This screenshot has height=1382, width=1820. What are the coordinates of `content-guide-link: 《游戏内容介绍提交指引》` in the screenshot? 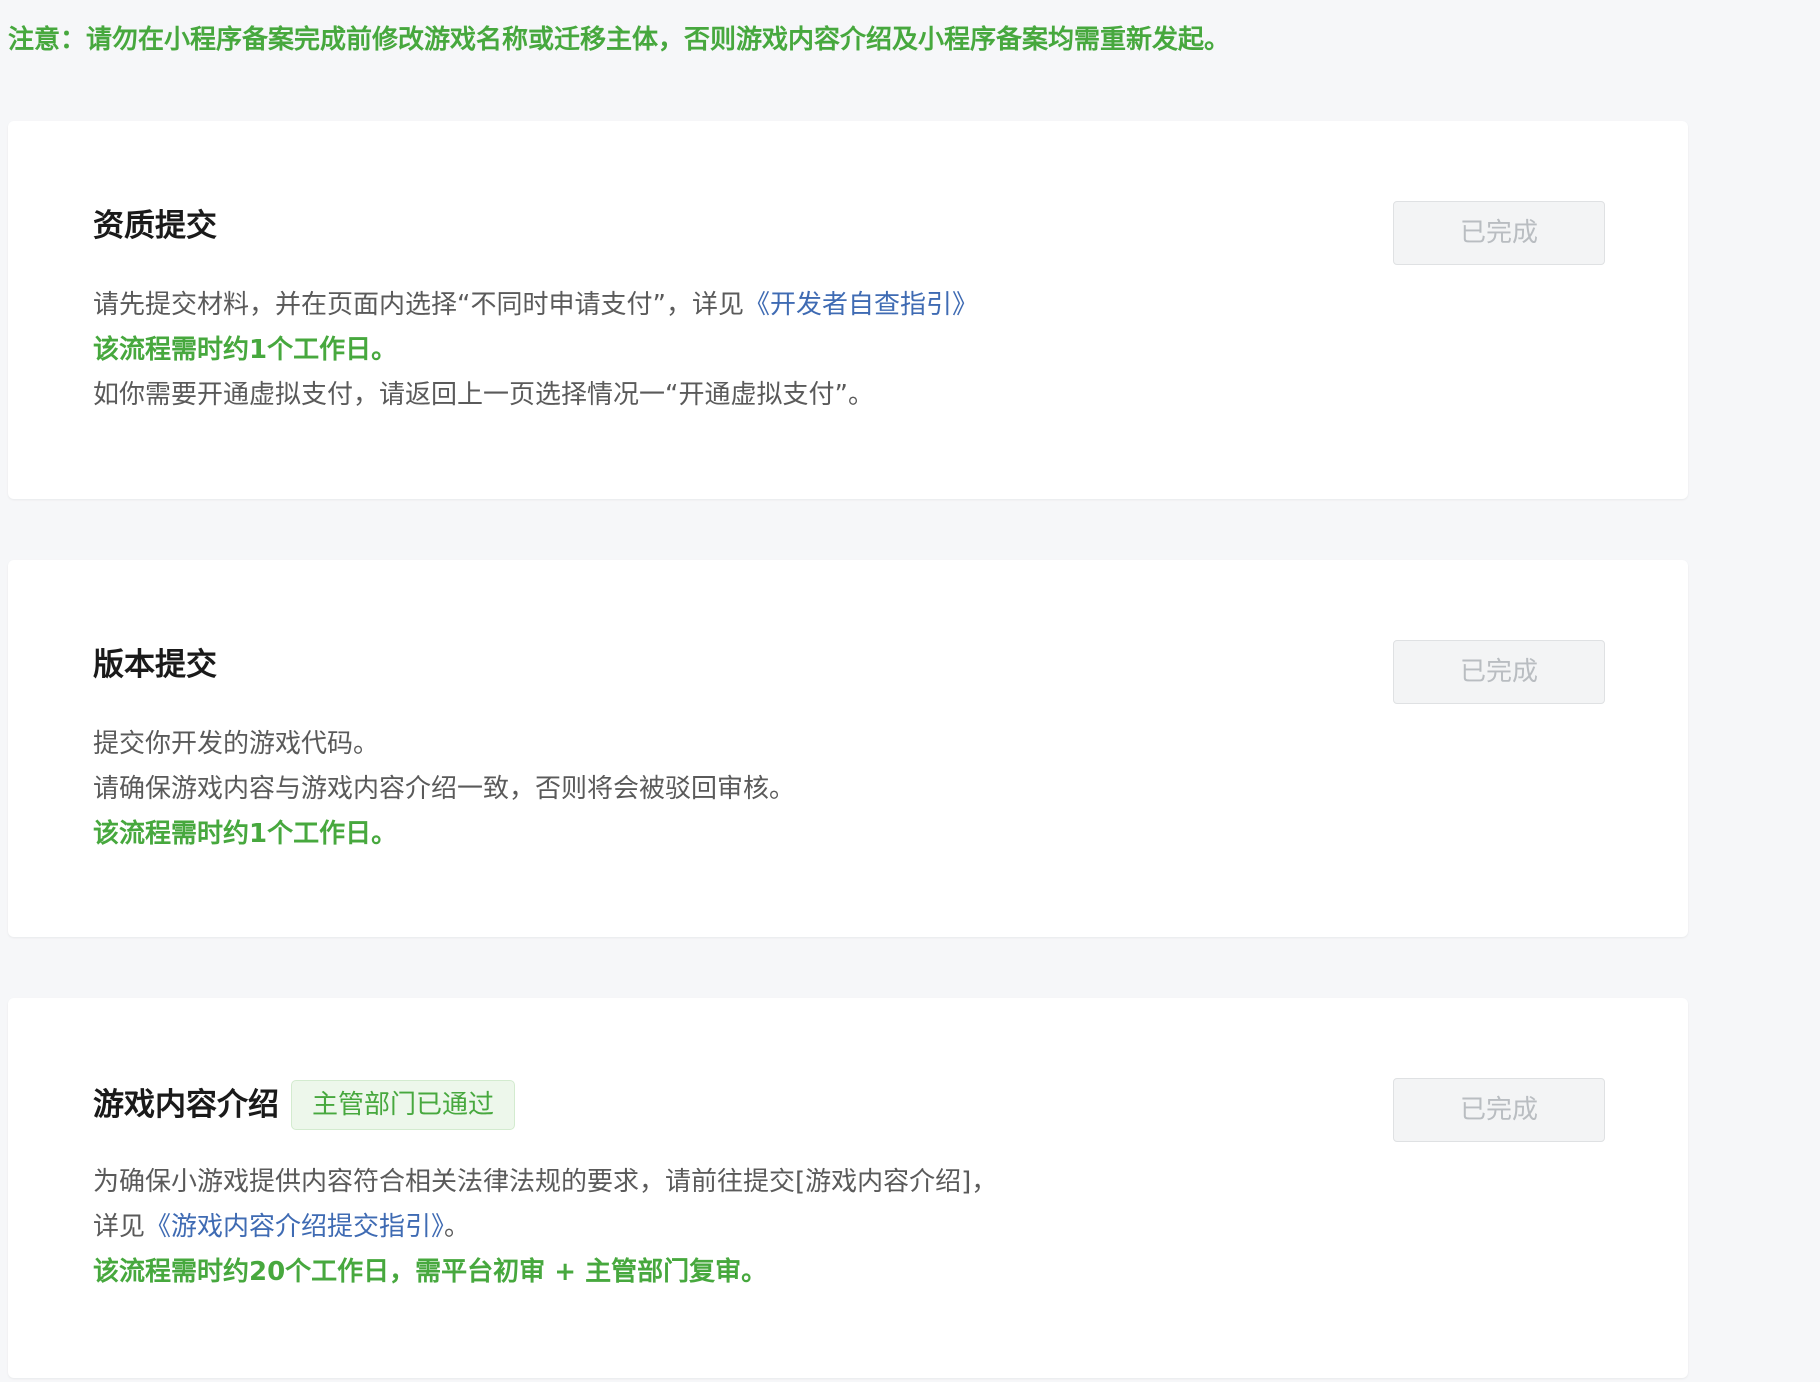 It's located at (294, 1227).